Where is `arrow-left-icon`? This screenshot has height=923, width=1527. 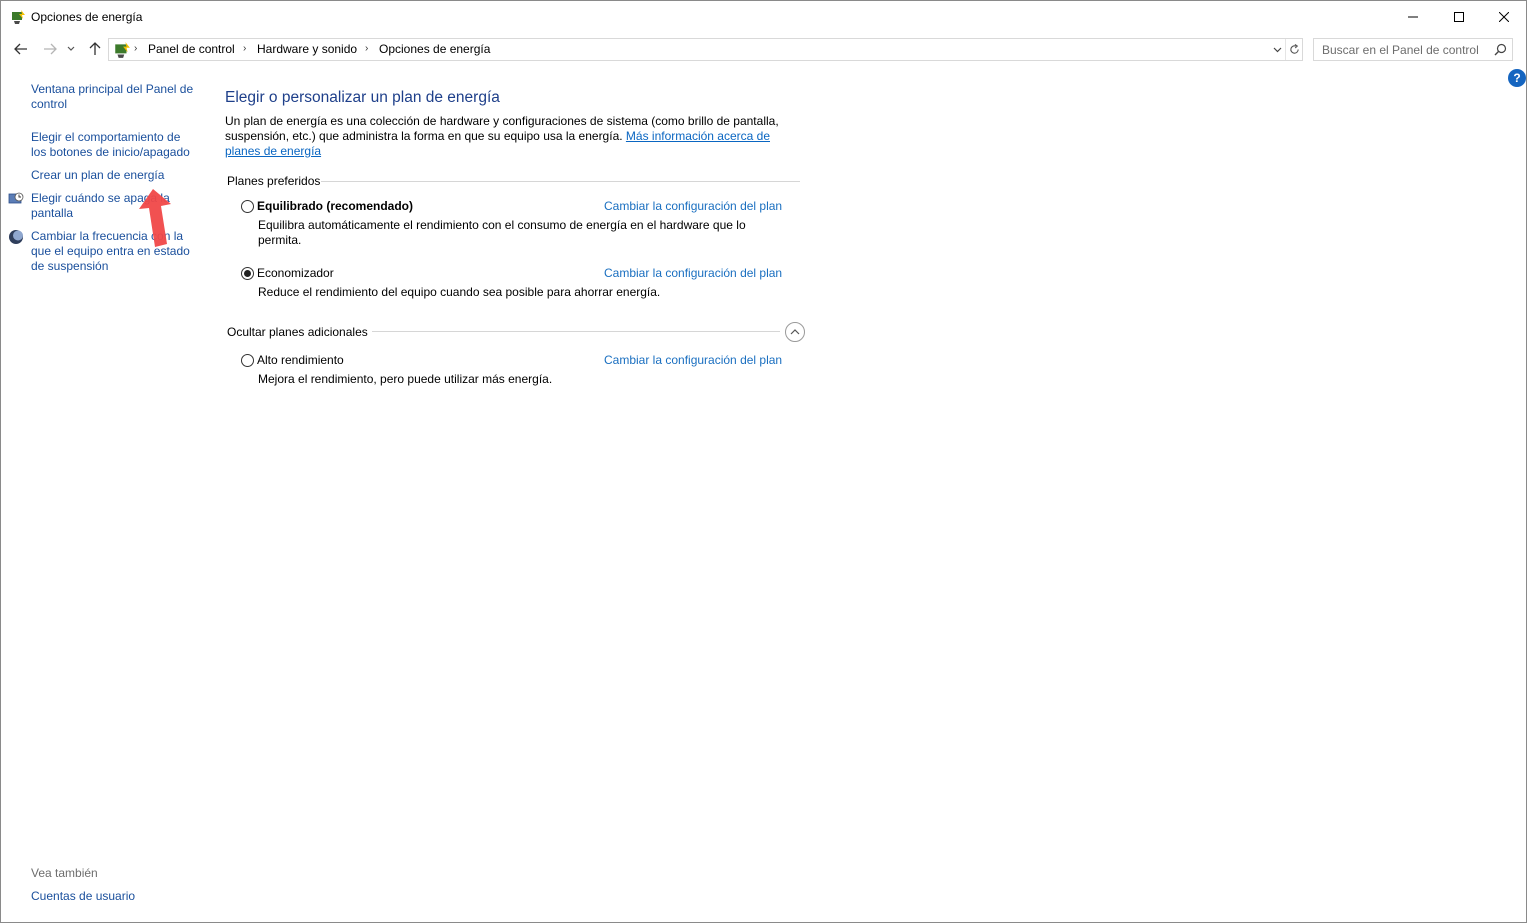
arrow-left-icon is located at coordinates (20, 49).